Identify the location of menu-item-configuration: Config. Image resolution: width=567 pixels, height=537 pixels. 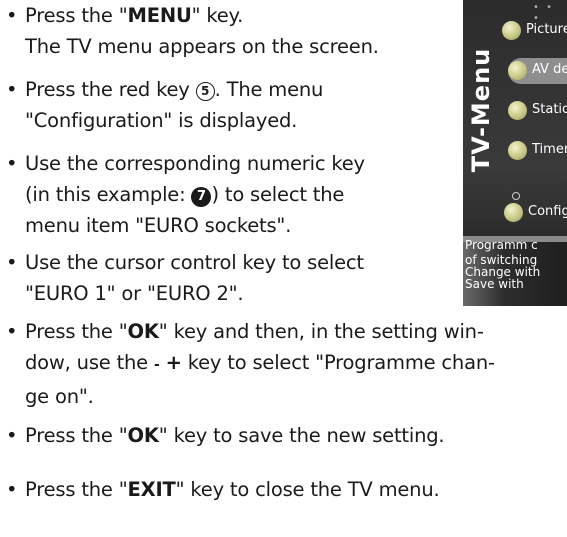
(535, 213).